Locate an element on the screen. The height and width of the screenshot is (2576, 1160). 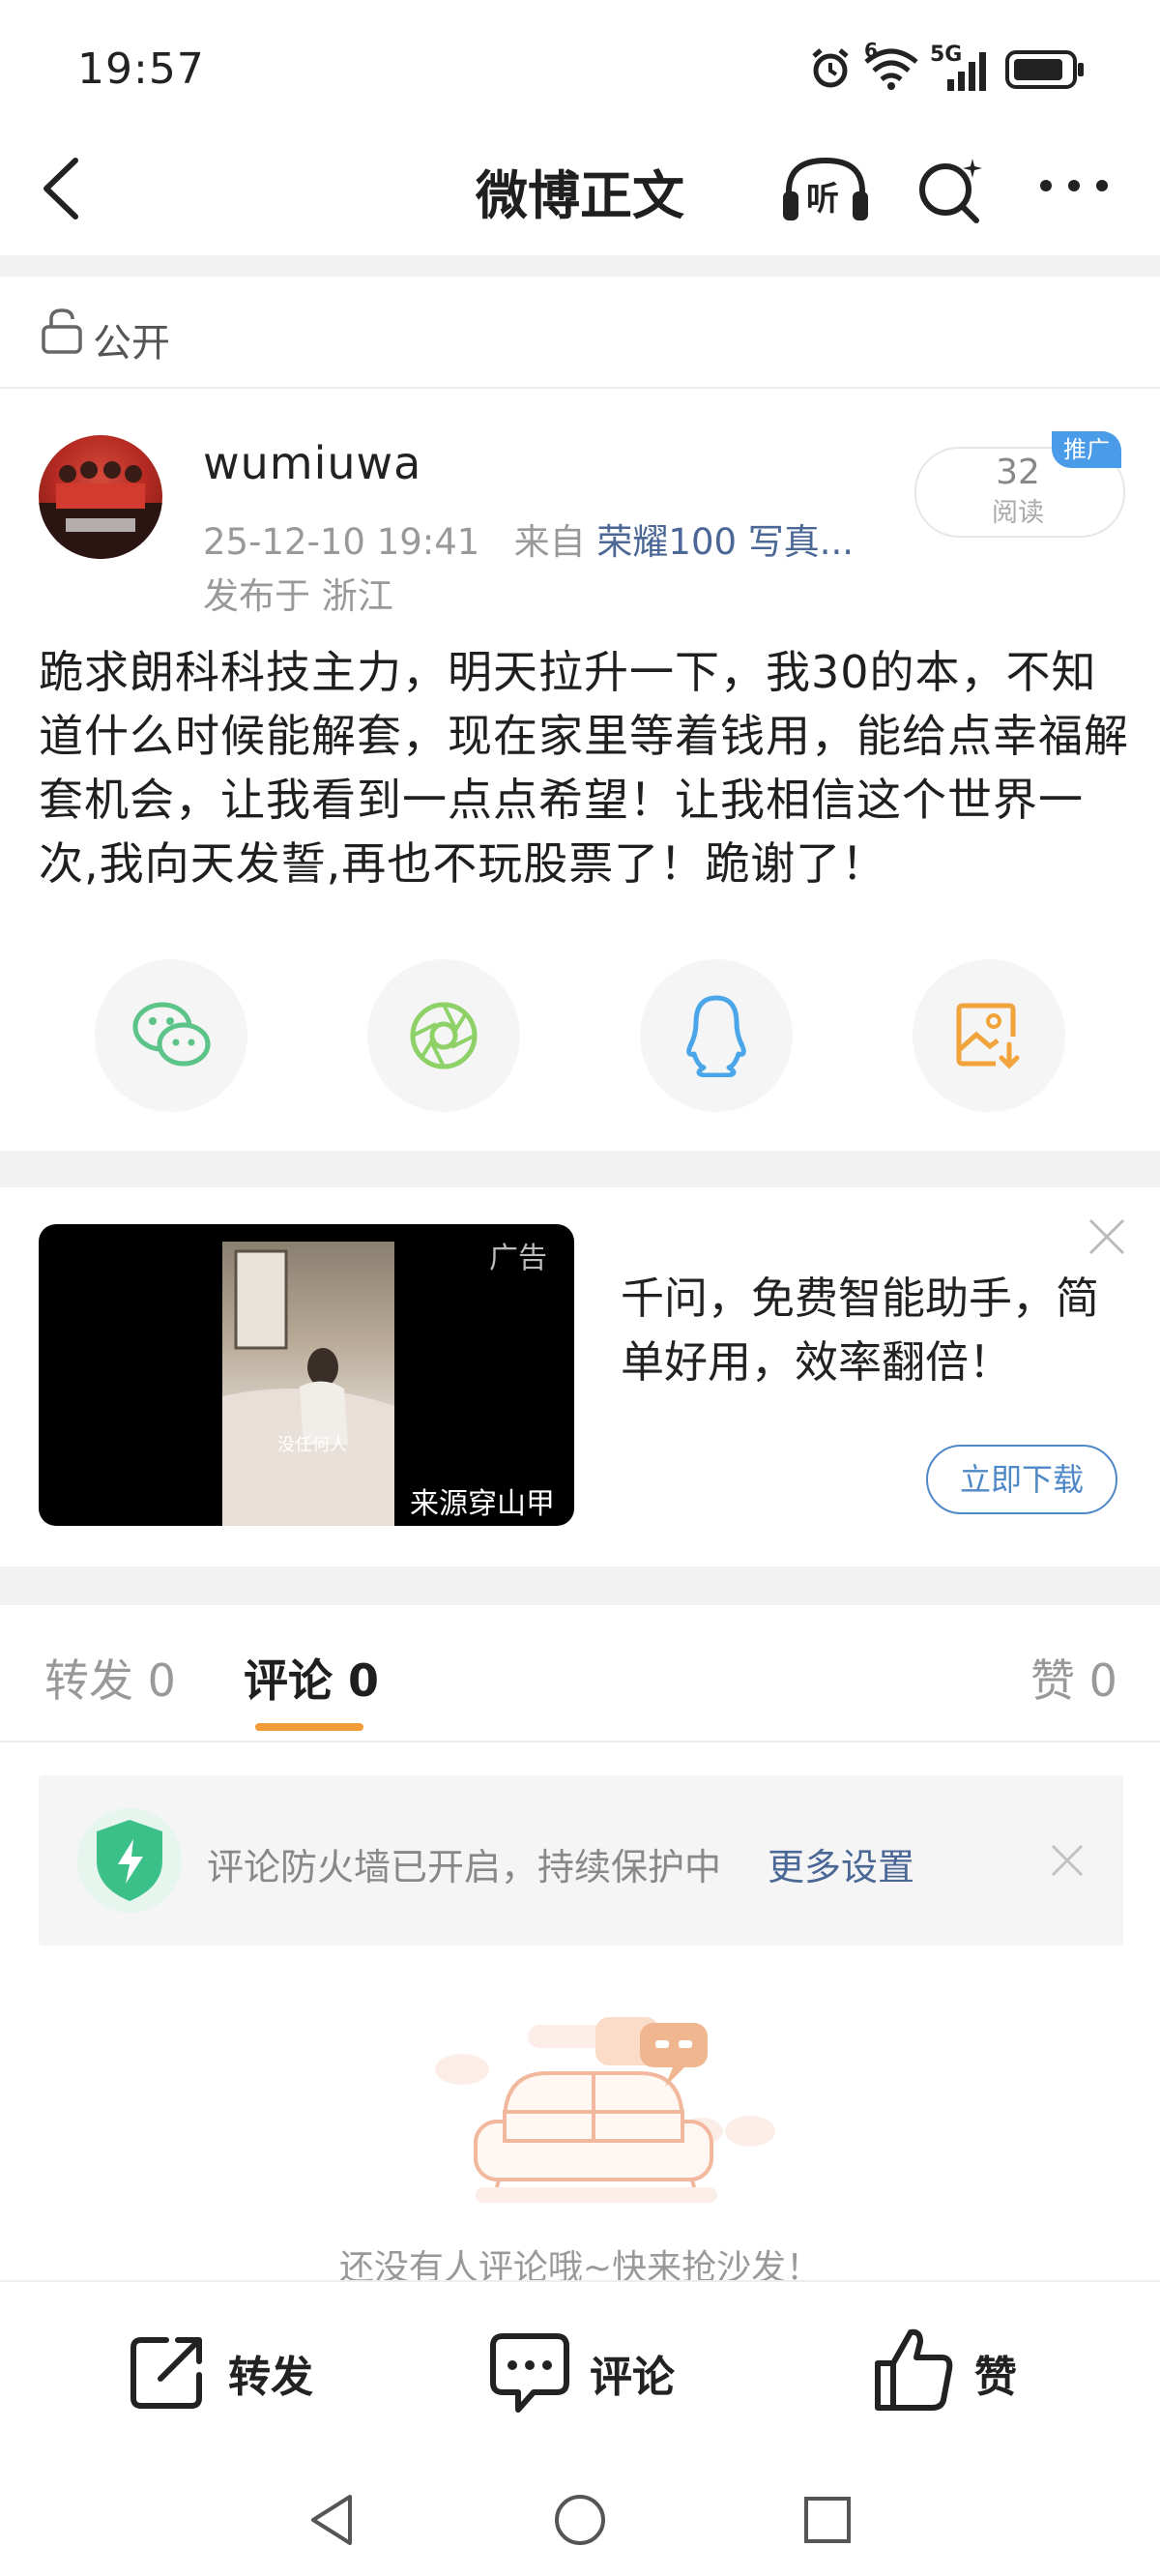
system-nav-bar is located at coordinates (580, 2515).